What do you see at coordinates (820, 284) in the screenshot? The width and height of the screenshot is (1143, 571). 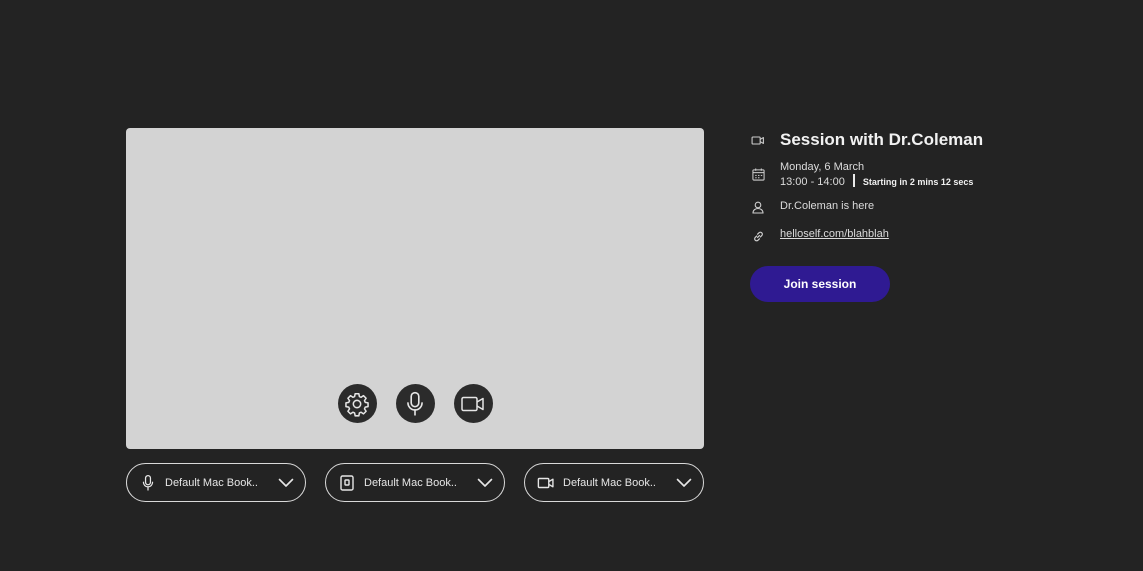 I see `join-session-button: Join session` at bounding box center [820, 284].